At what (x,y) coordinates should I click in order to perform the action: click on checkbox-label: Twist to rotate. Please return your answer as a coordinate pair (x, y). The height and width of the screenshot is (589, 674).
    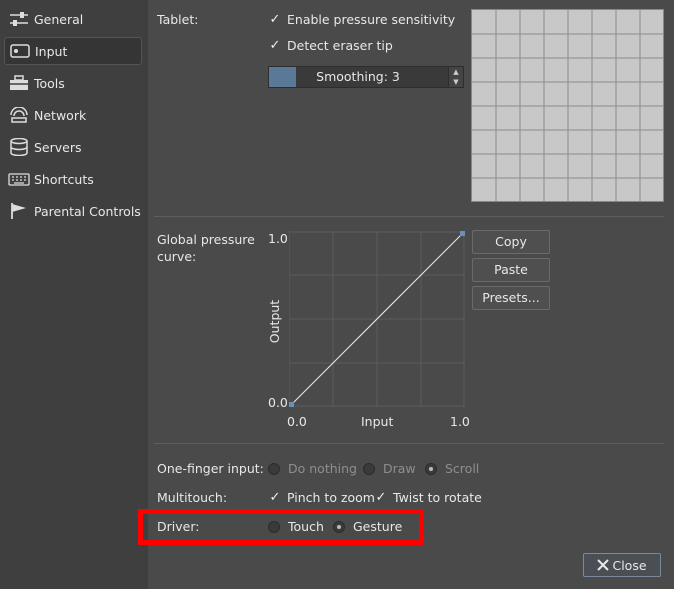
    Looking at the image, I should click on (437, 497).